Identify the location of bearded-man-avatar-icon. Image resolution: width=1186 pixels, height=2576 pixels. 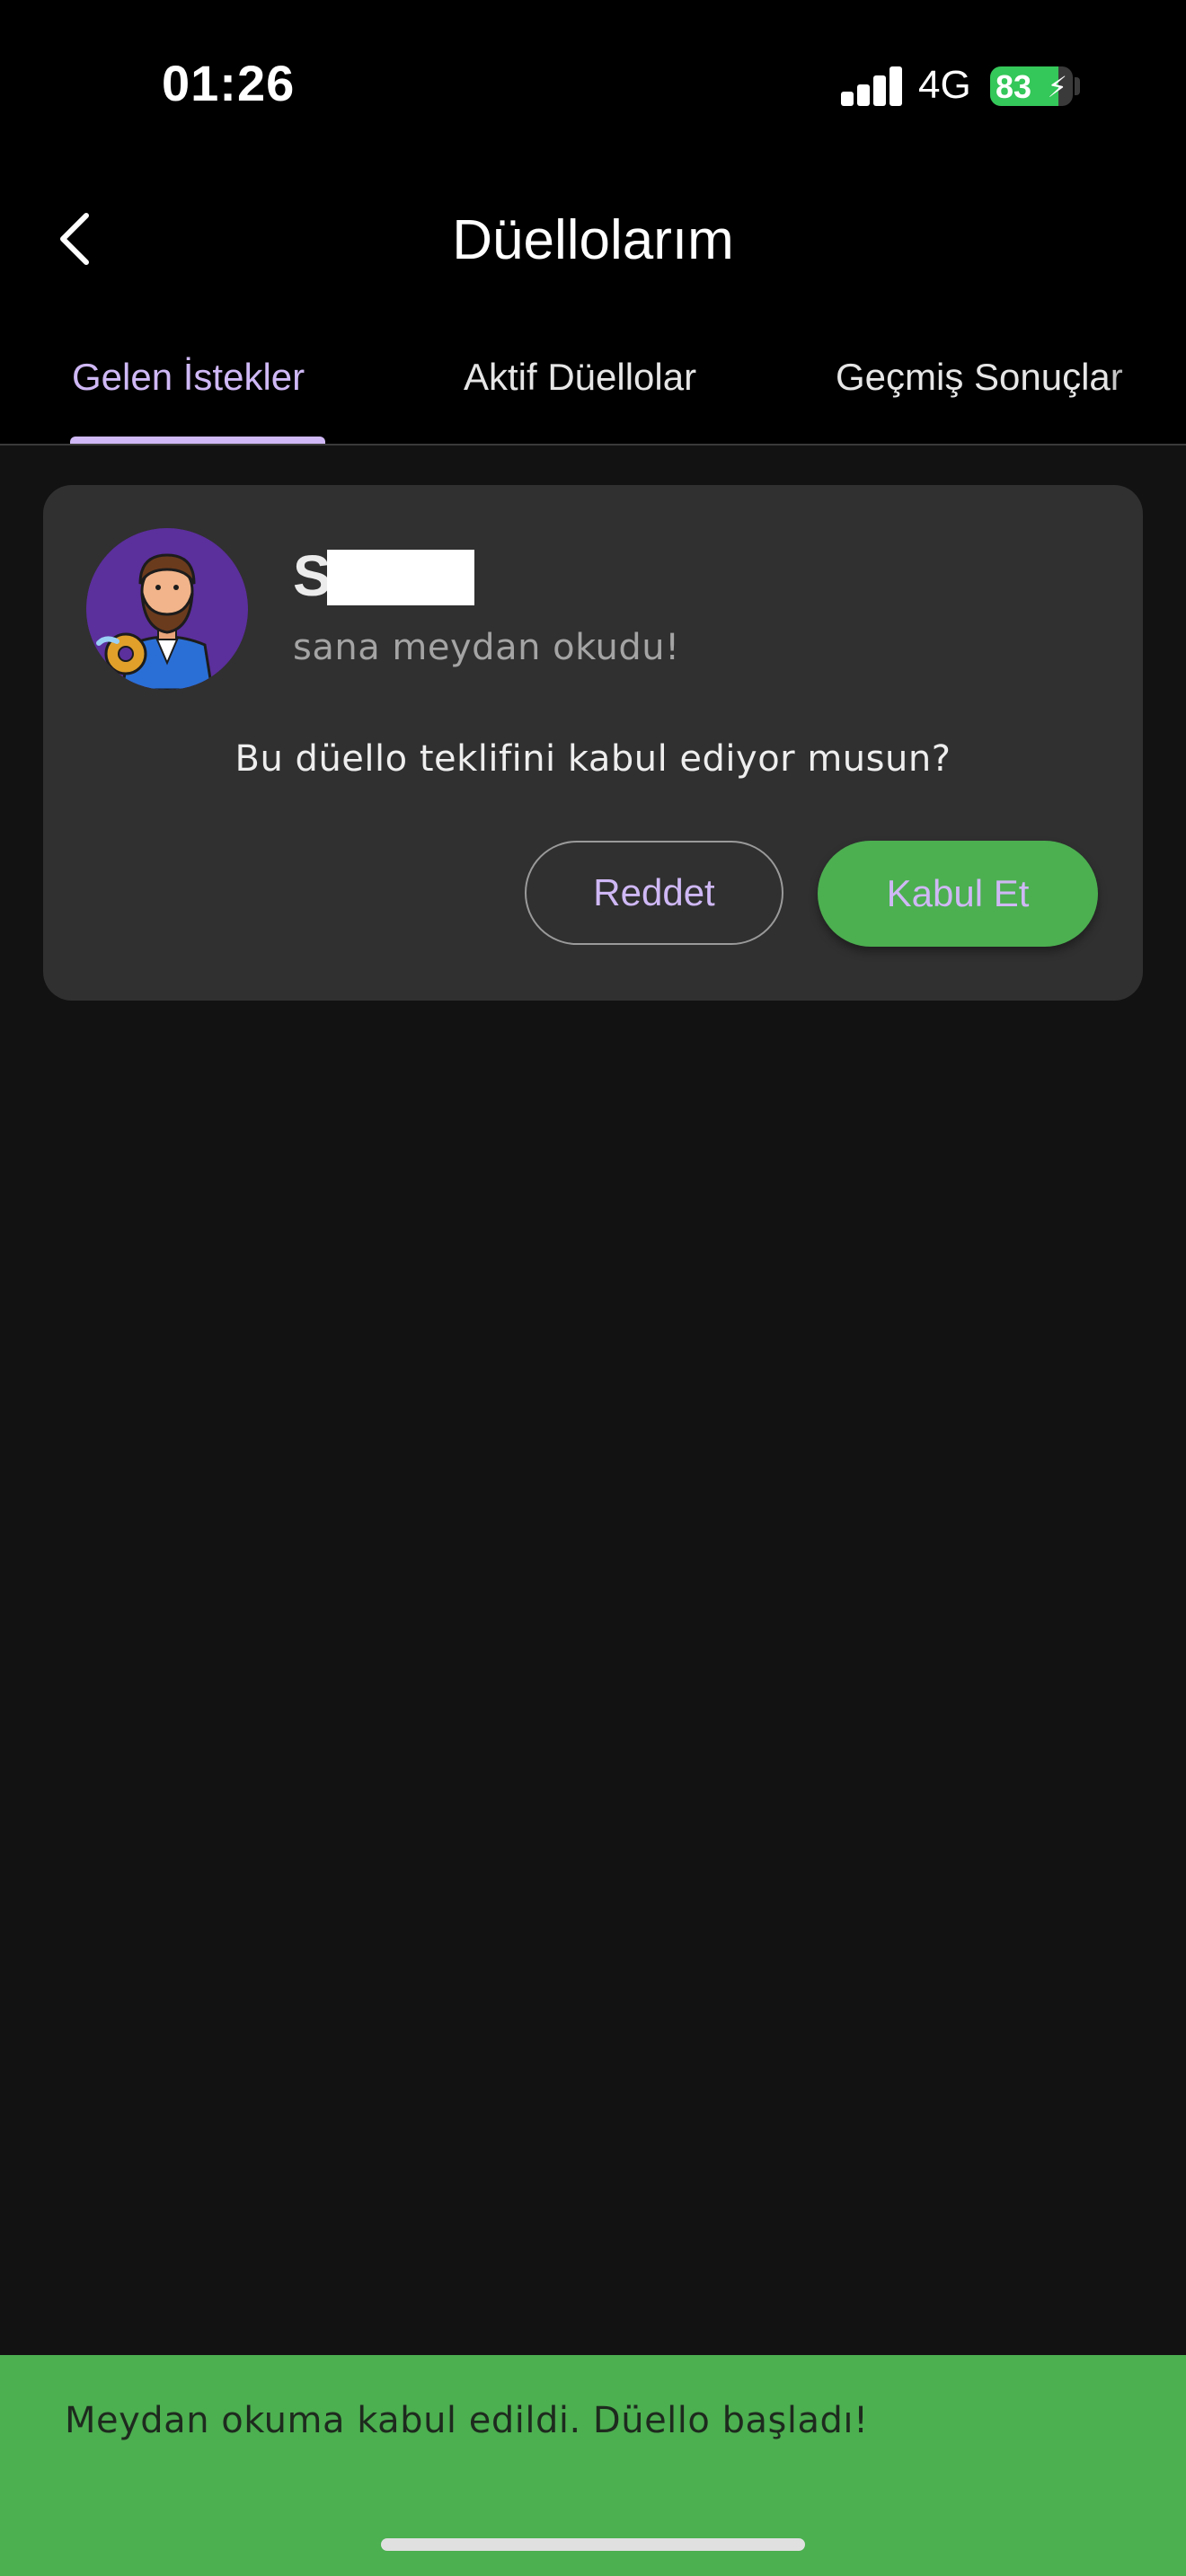
(167, 609).